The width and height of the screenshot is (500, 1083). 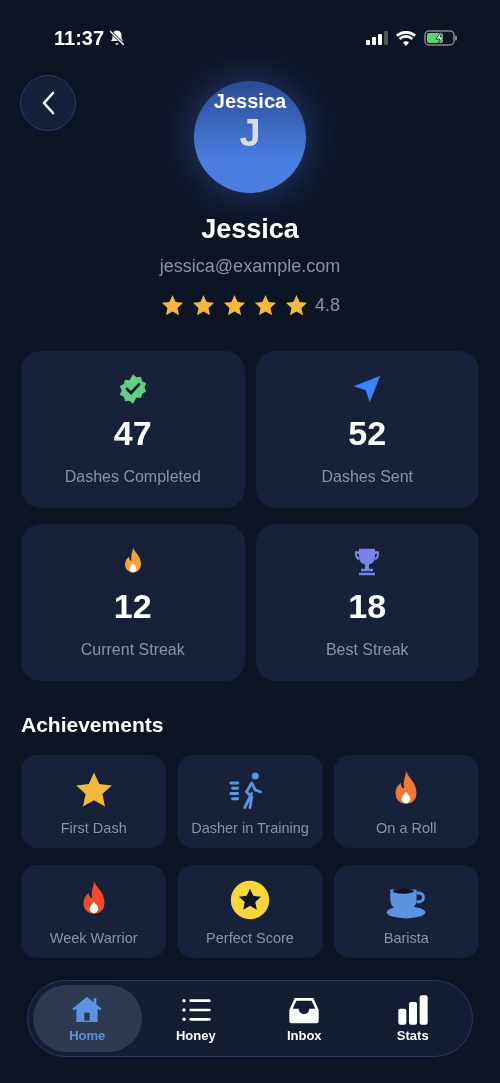 I want to click on tab: Stats, so click(x=412, y=1018).